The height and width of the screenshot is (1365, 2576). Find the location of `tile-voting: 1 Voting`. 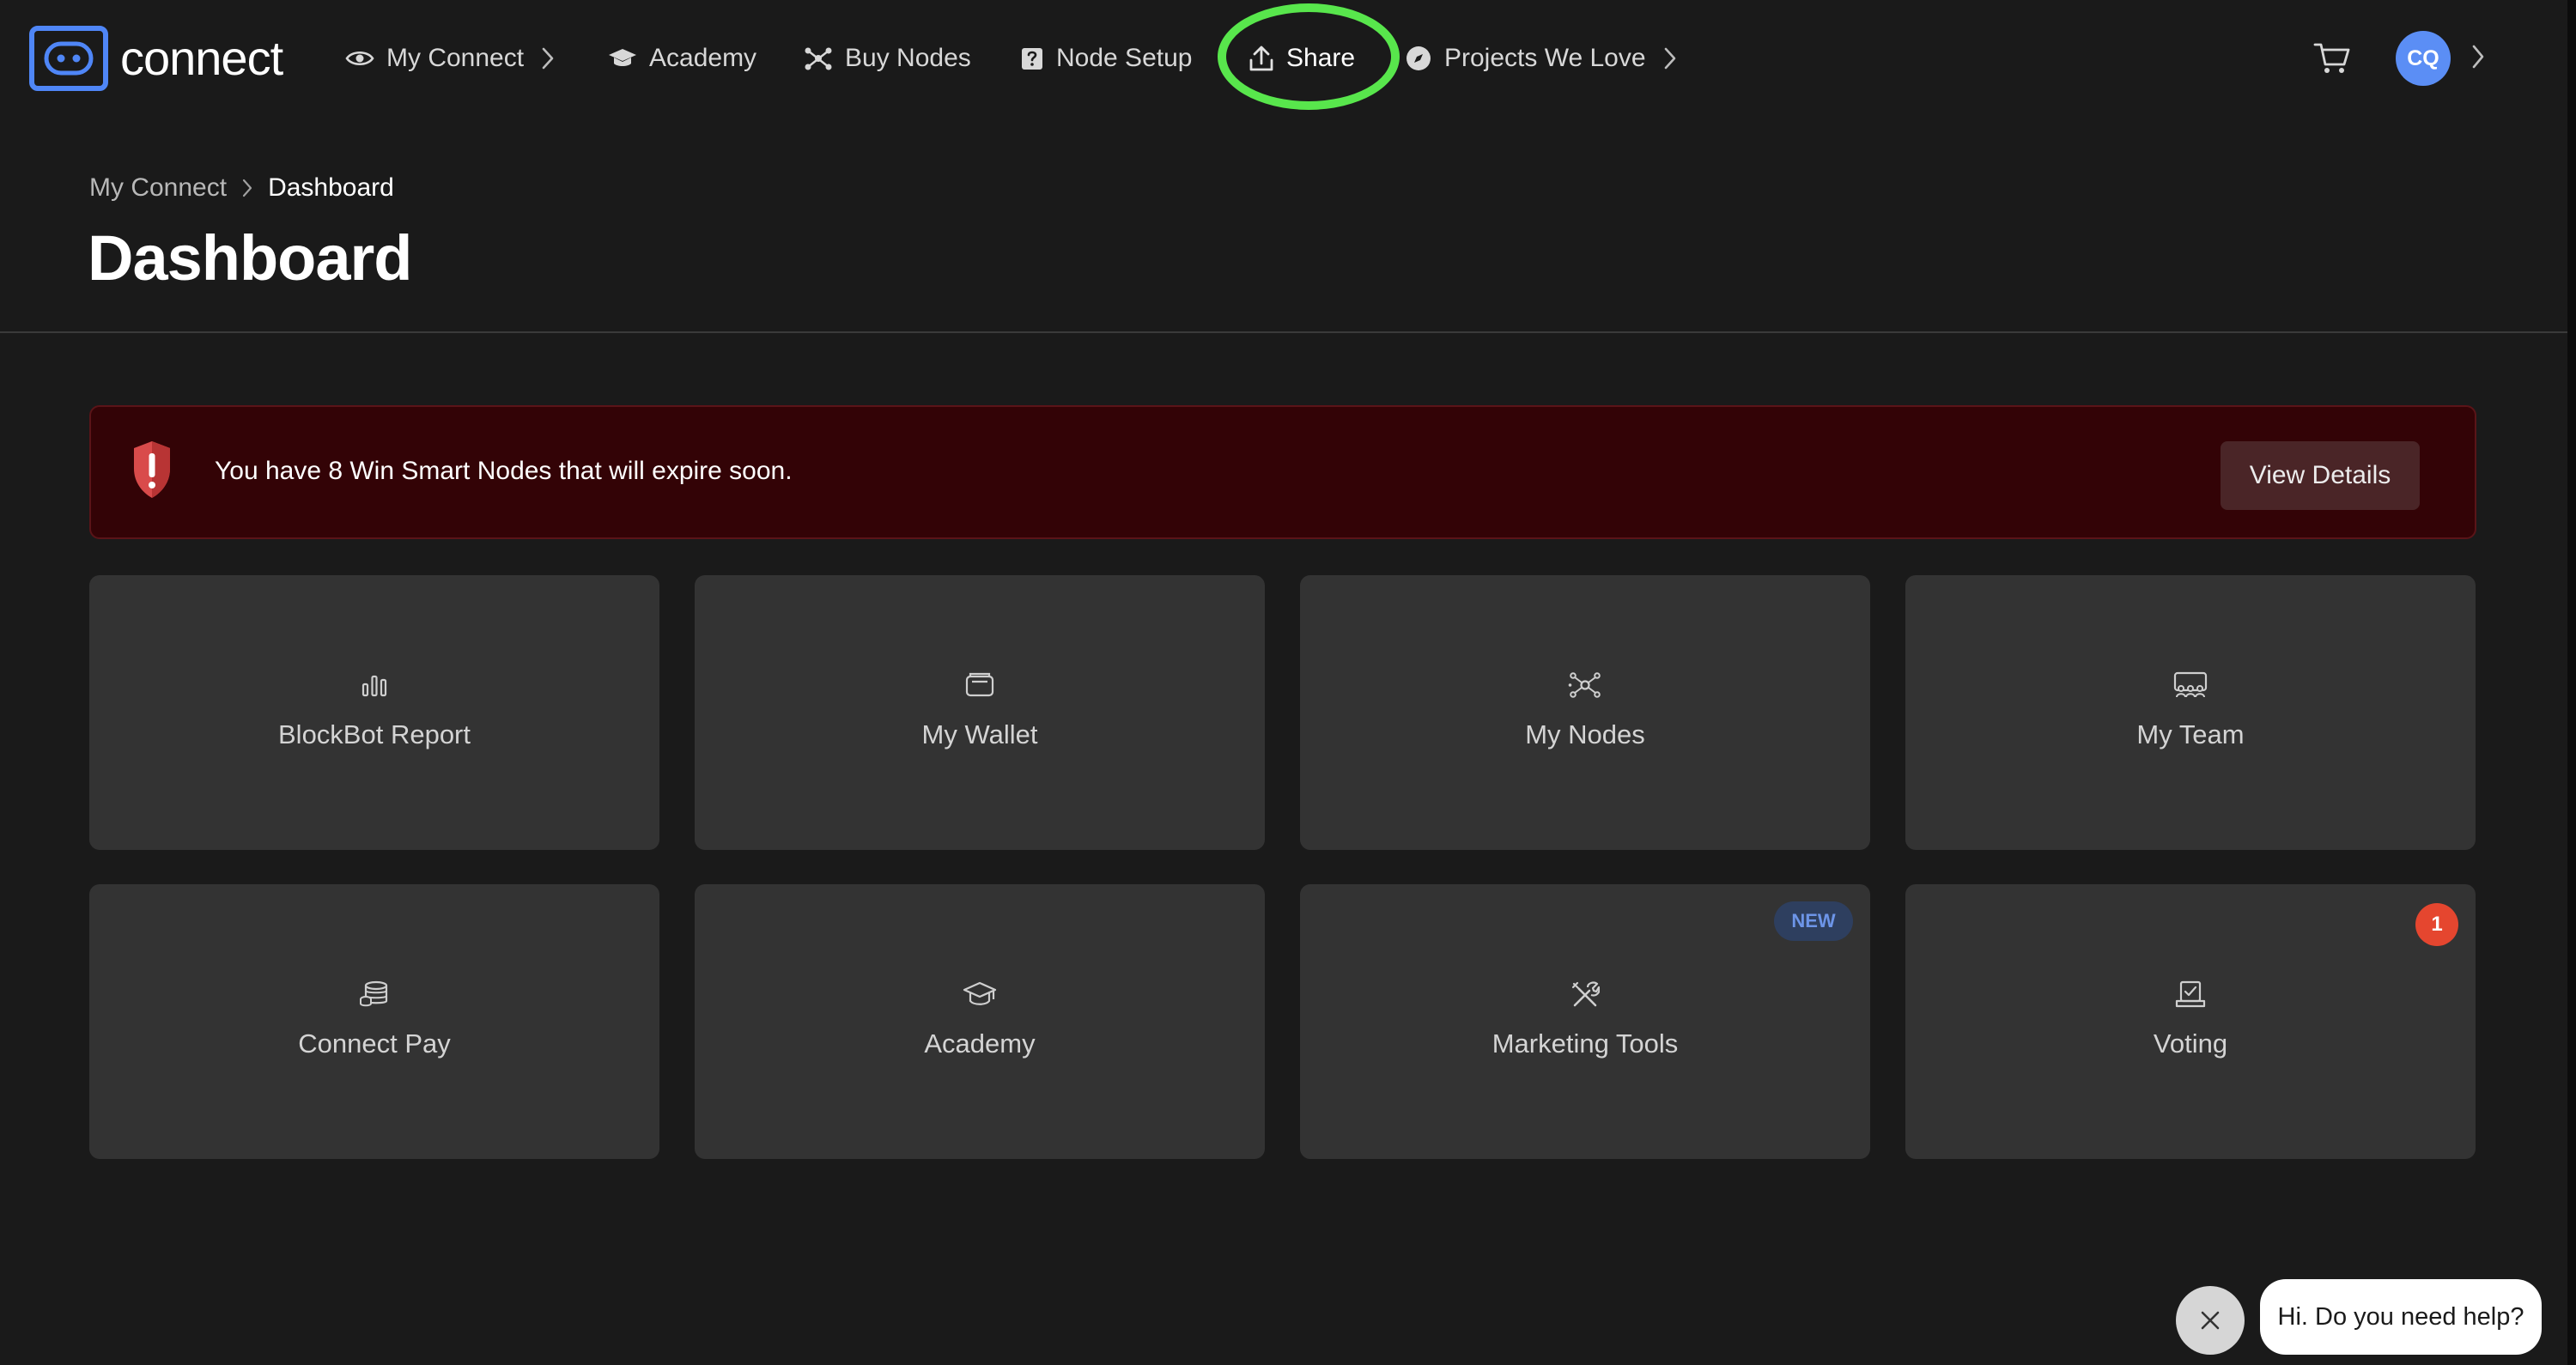

tile-voting: 1 Voting is located at coordinates (2190, 1022).